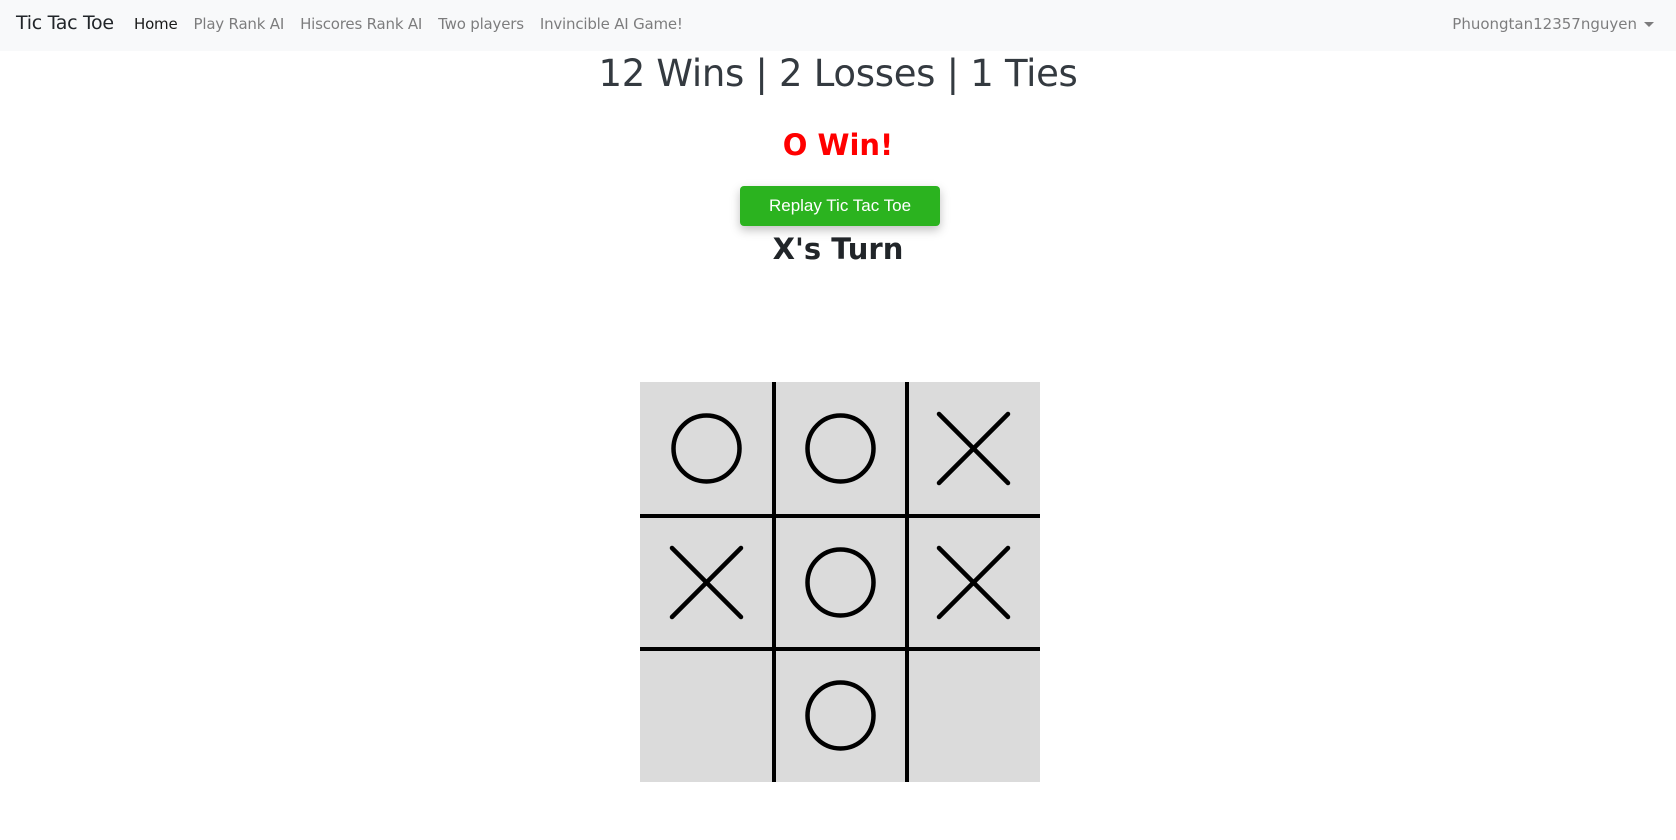 Image resolution: width=1676 pixels, height=840 pixels. What do you see at coordinates (239, 24) in the screenshot?
I see `nav-link-play-rank-ai: Play Rank AI` at bounding box center [239, 24].